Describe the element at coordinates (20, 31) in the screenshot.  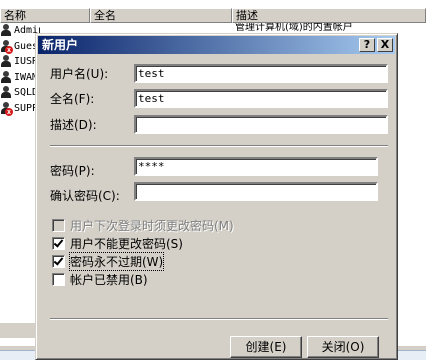
I see `list-item: Administr` at that location.